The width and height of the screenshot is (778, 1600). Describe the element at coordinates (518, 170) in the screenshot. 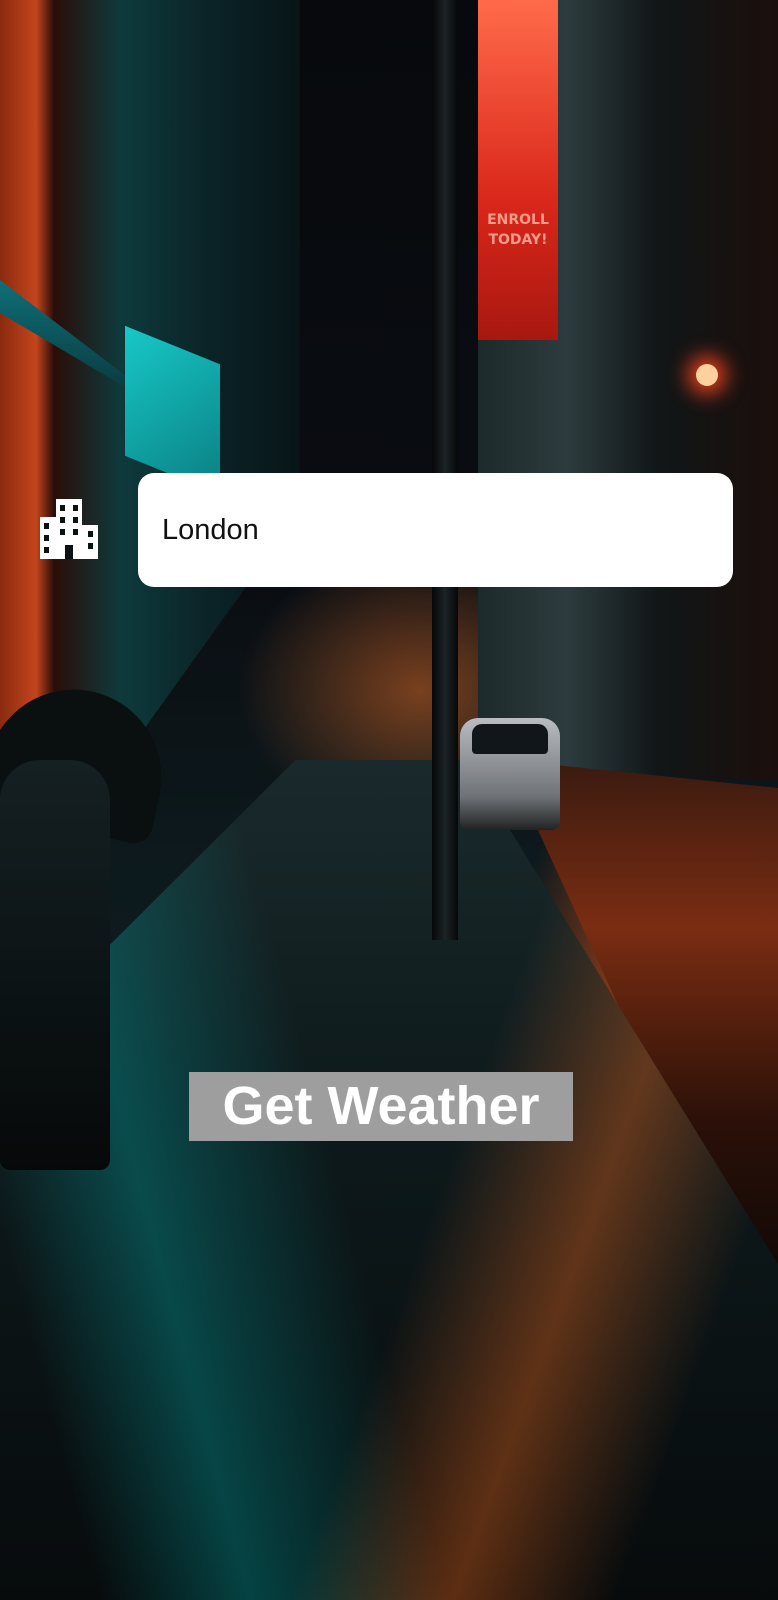

I see `background-banner` at that location.